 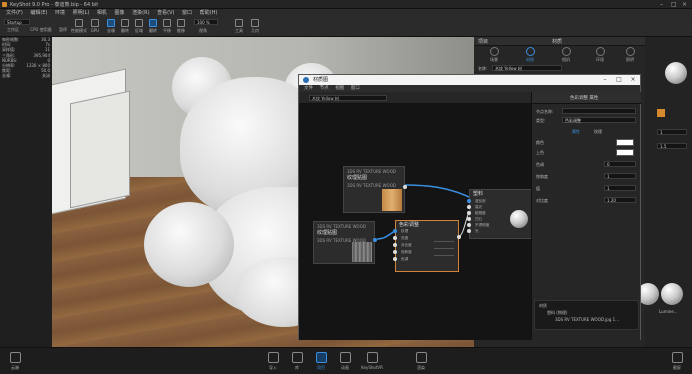 I want to click on tab-material: 材质, so click(x=530, y=55).